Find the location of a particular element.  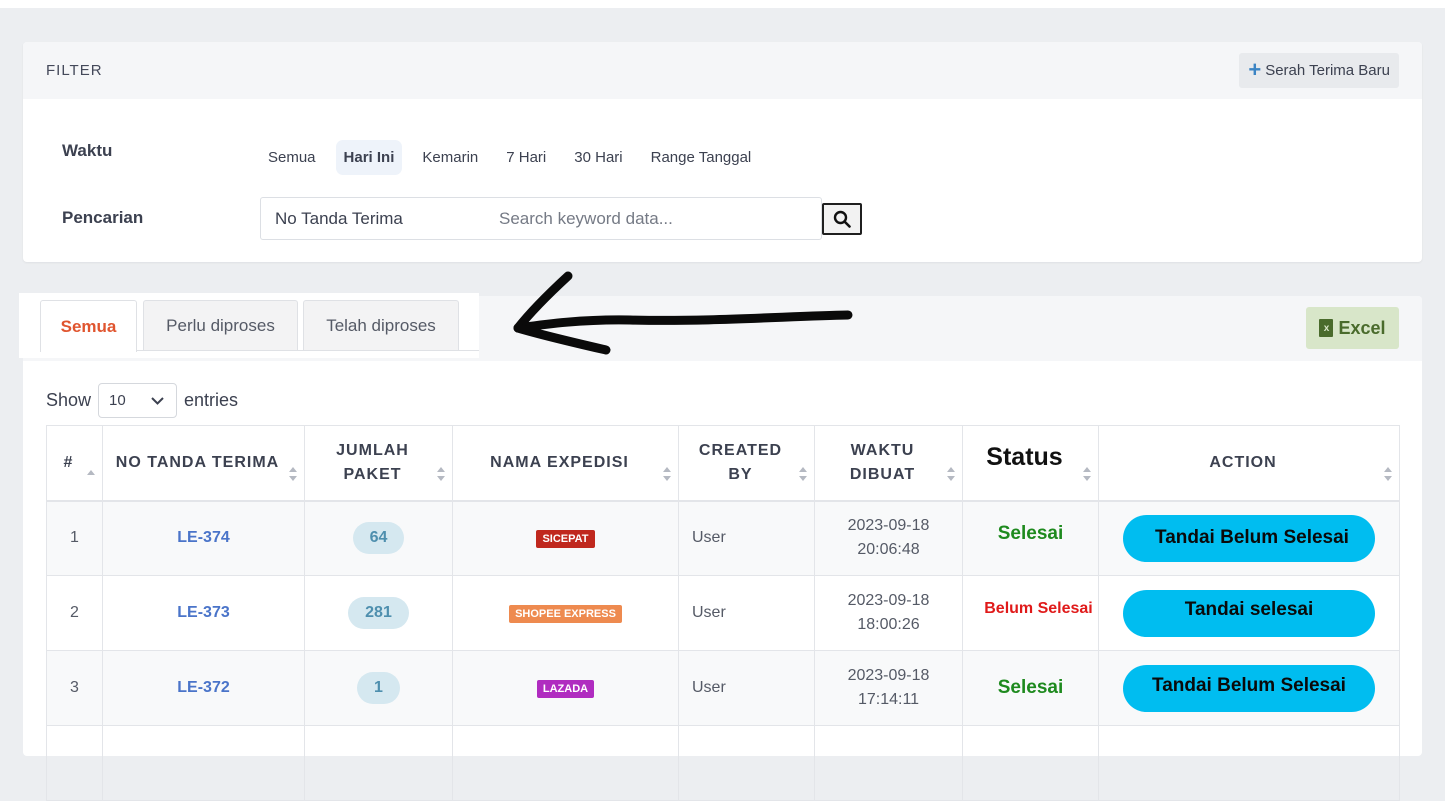

col-created-label-2: BY is located at coordinates (740, 474).